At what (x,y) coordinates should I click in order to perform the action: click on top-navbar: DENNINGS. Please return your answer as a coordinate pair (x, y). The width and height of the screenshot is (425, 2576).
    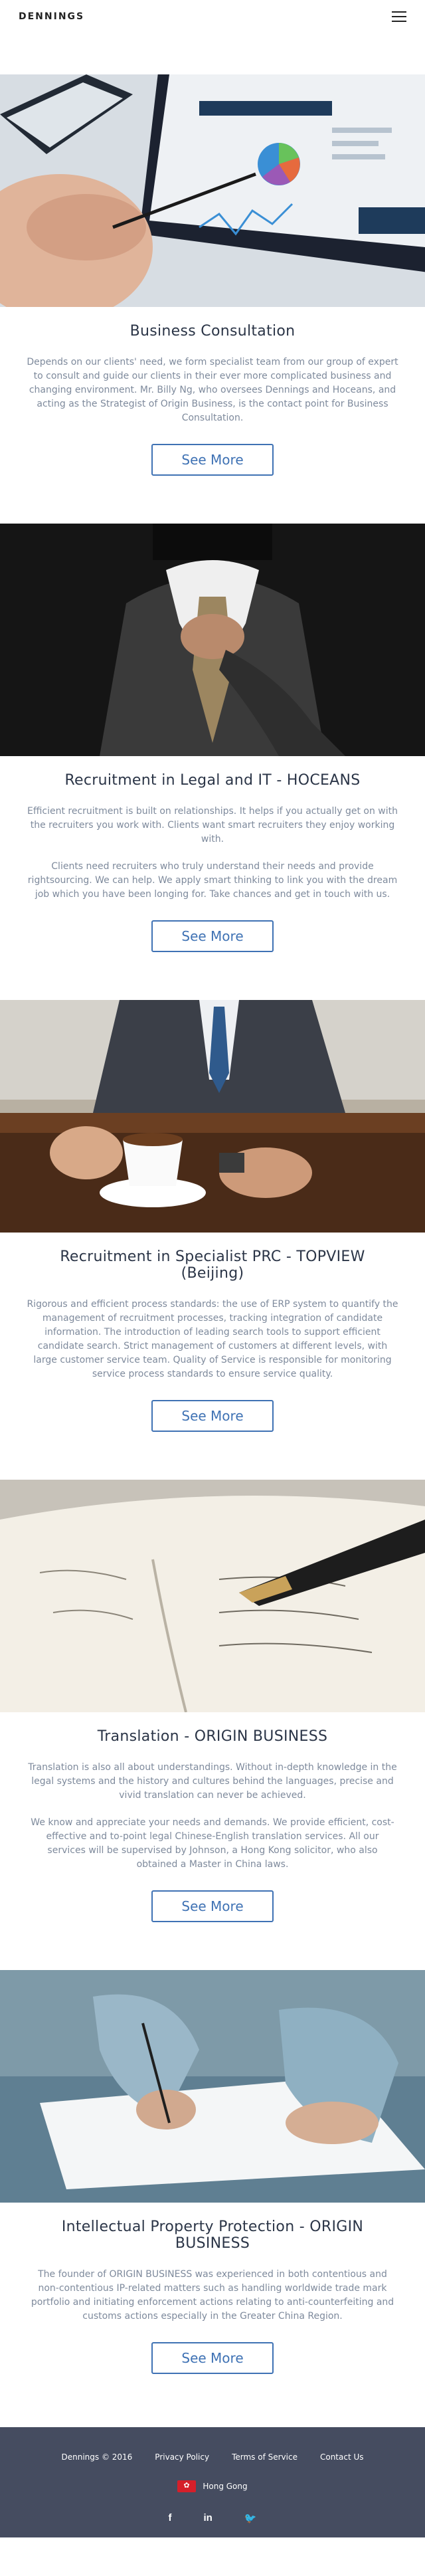
    Looking at the image, I should click on (212, 17).